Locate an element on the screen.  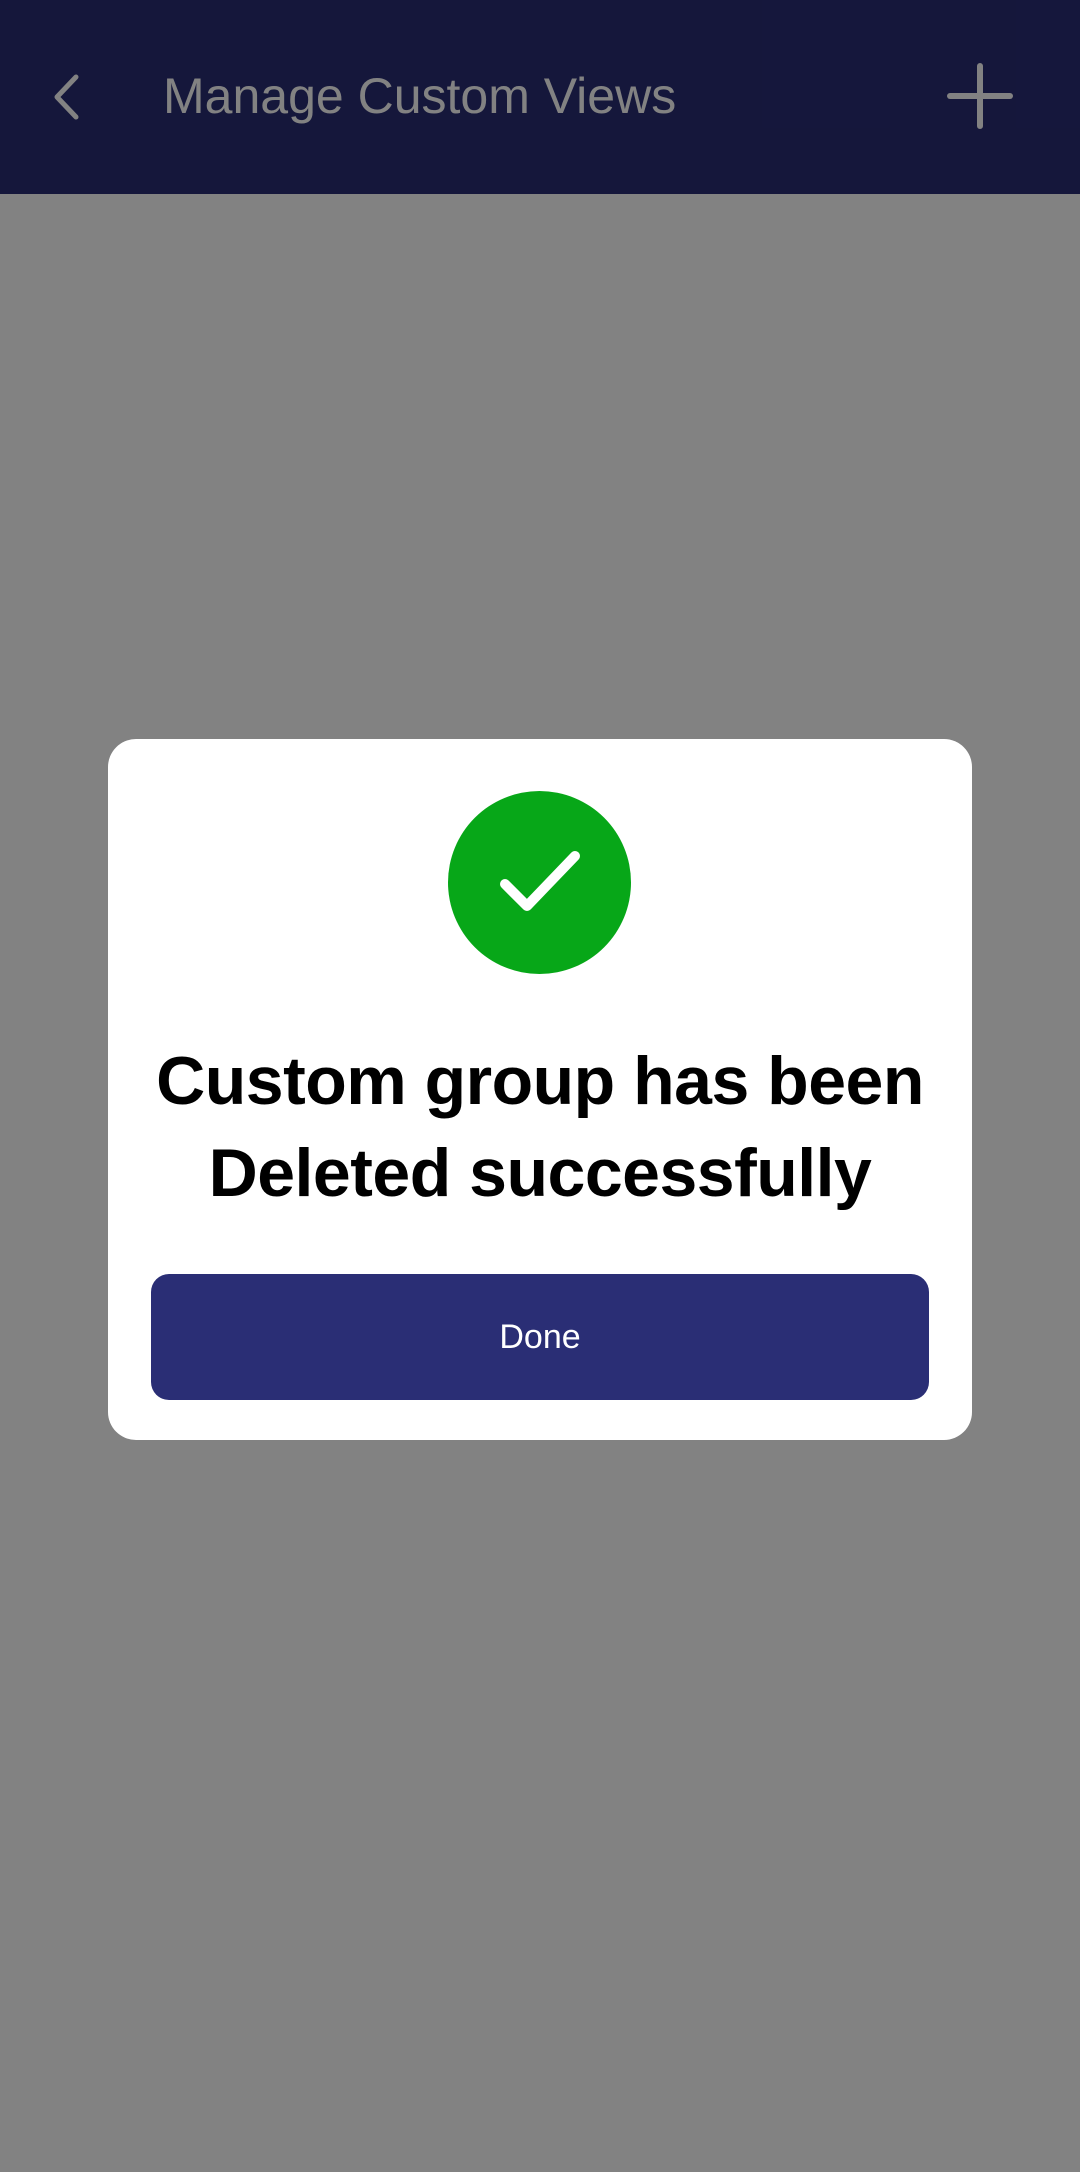
done-button: Done is located at coordinates (540, 1337).